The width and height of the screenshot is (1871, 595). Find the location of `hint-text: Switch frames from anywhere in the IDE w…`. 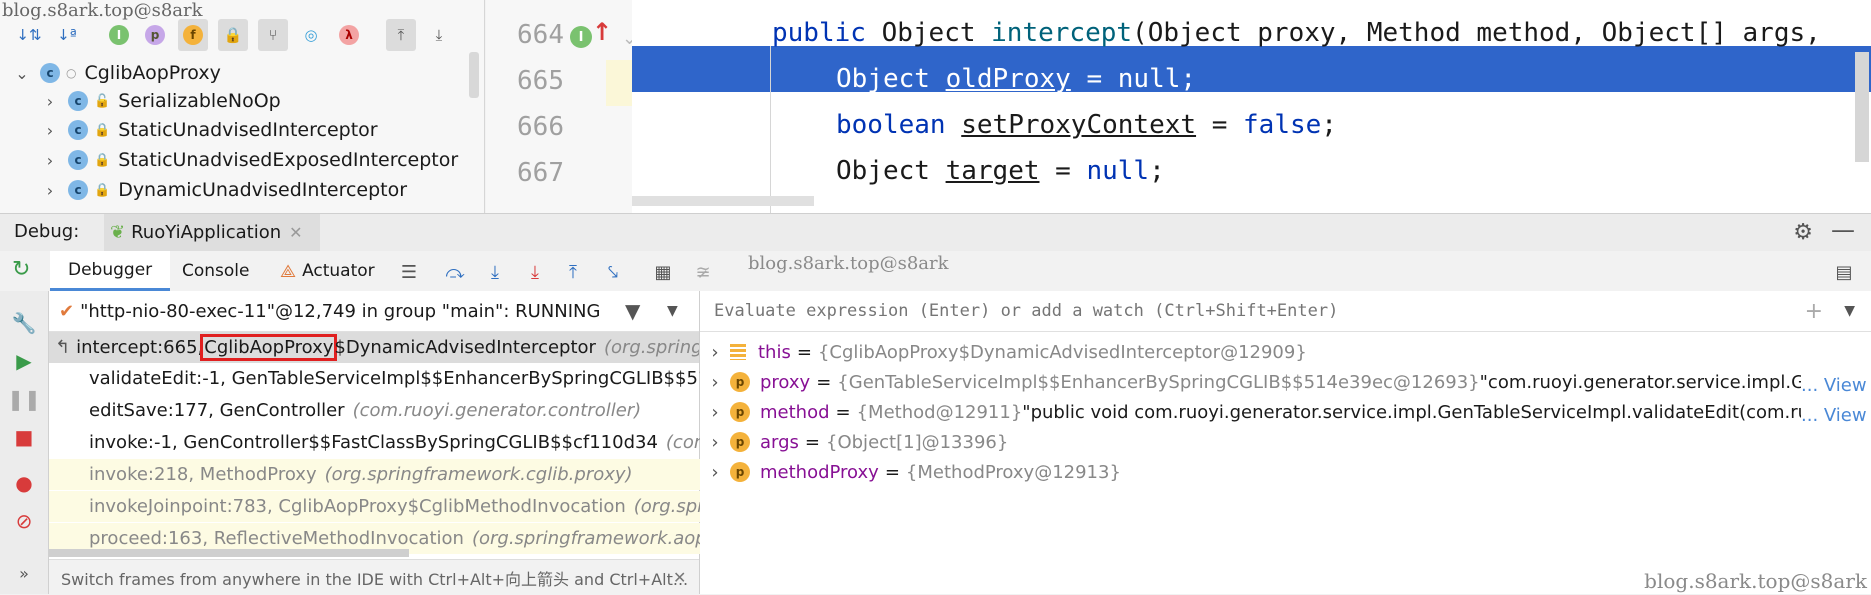

hint-text: Switch frames from anywhere in the IDE w… is located at coordinates (375, 579).